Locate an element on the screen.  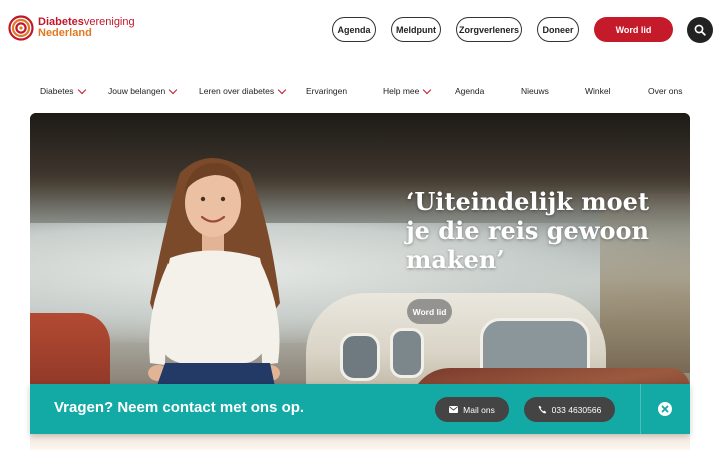
nav-item-over-ons: Over ons is located at coordinates (665, 91).